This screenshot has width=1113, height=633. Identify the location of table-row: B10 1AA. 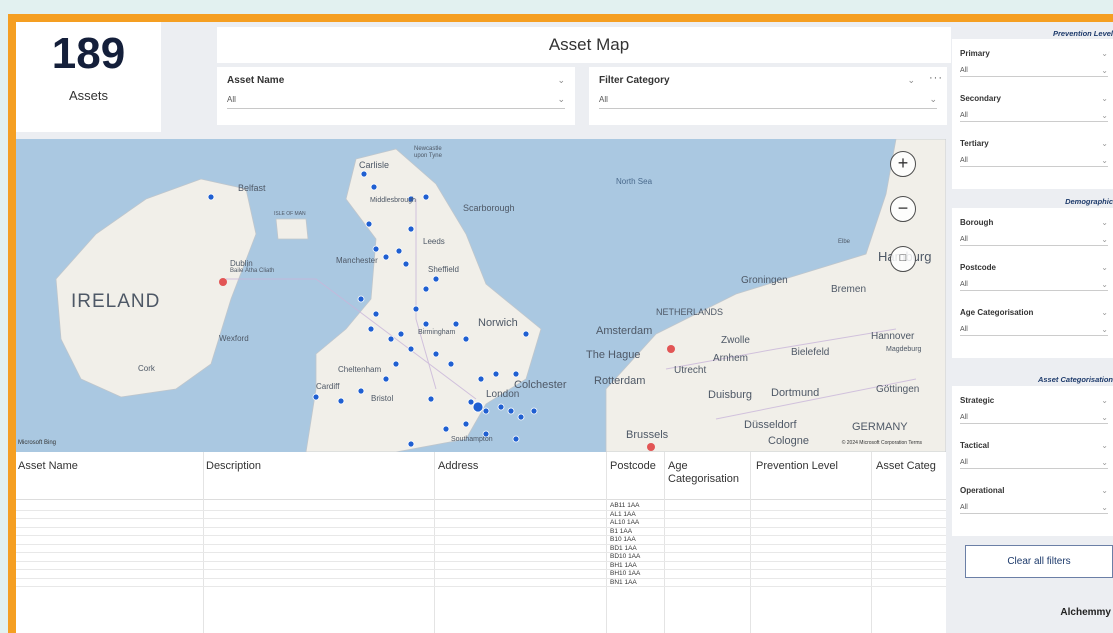
(481, 540).